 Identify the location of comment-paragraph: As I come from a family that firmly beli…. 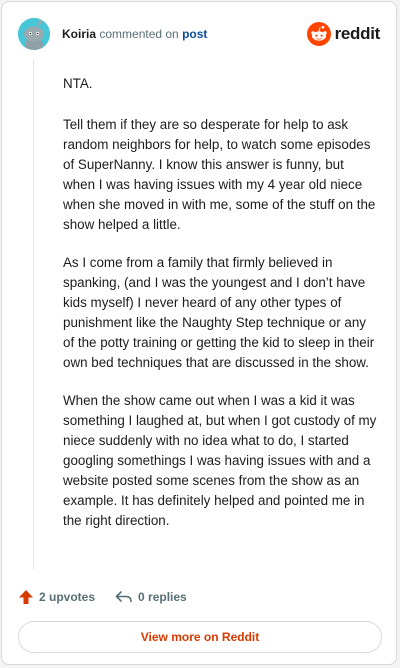
(219, 312).